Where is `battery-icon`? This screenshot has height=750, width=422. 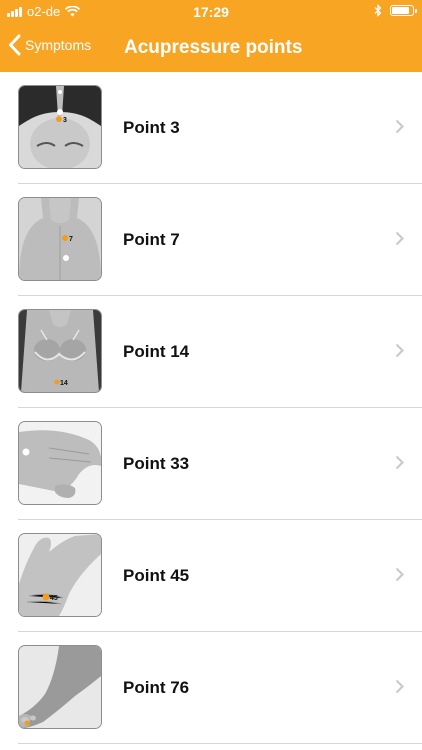
battery-icon is located at coordinates (403, 10).